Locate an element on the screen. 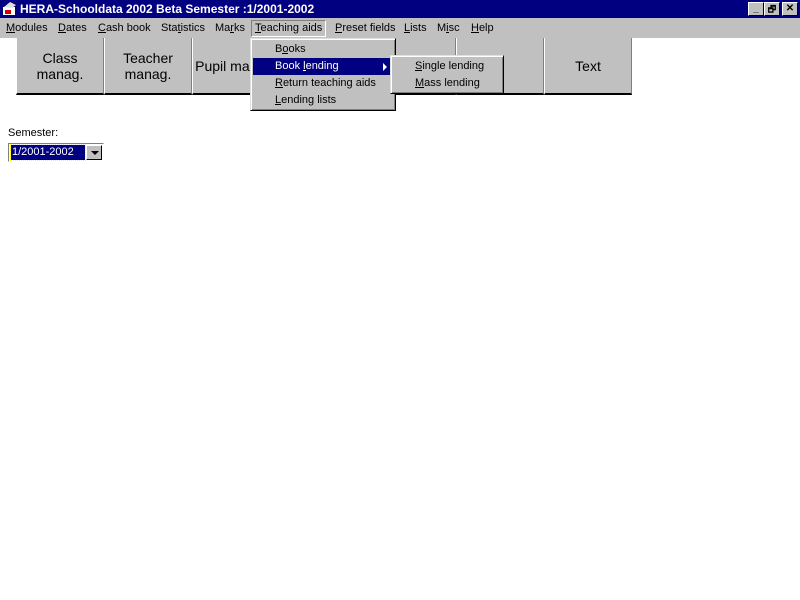 The image size is (800, 600). submenu-arrow-icon is located at coordinates (385, 67).